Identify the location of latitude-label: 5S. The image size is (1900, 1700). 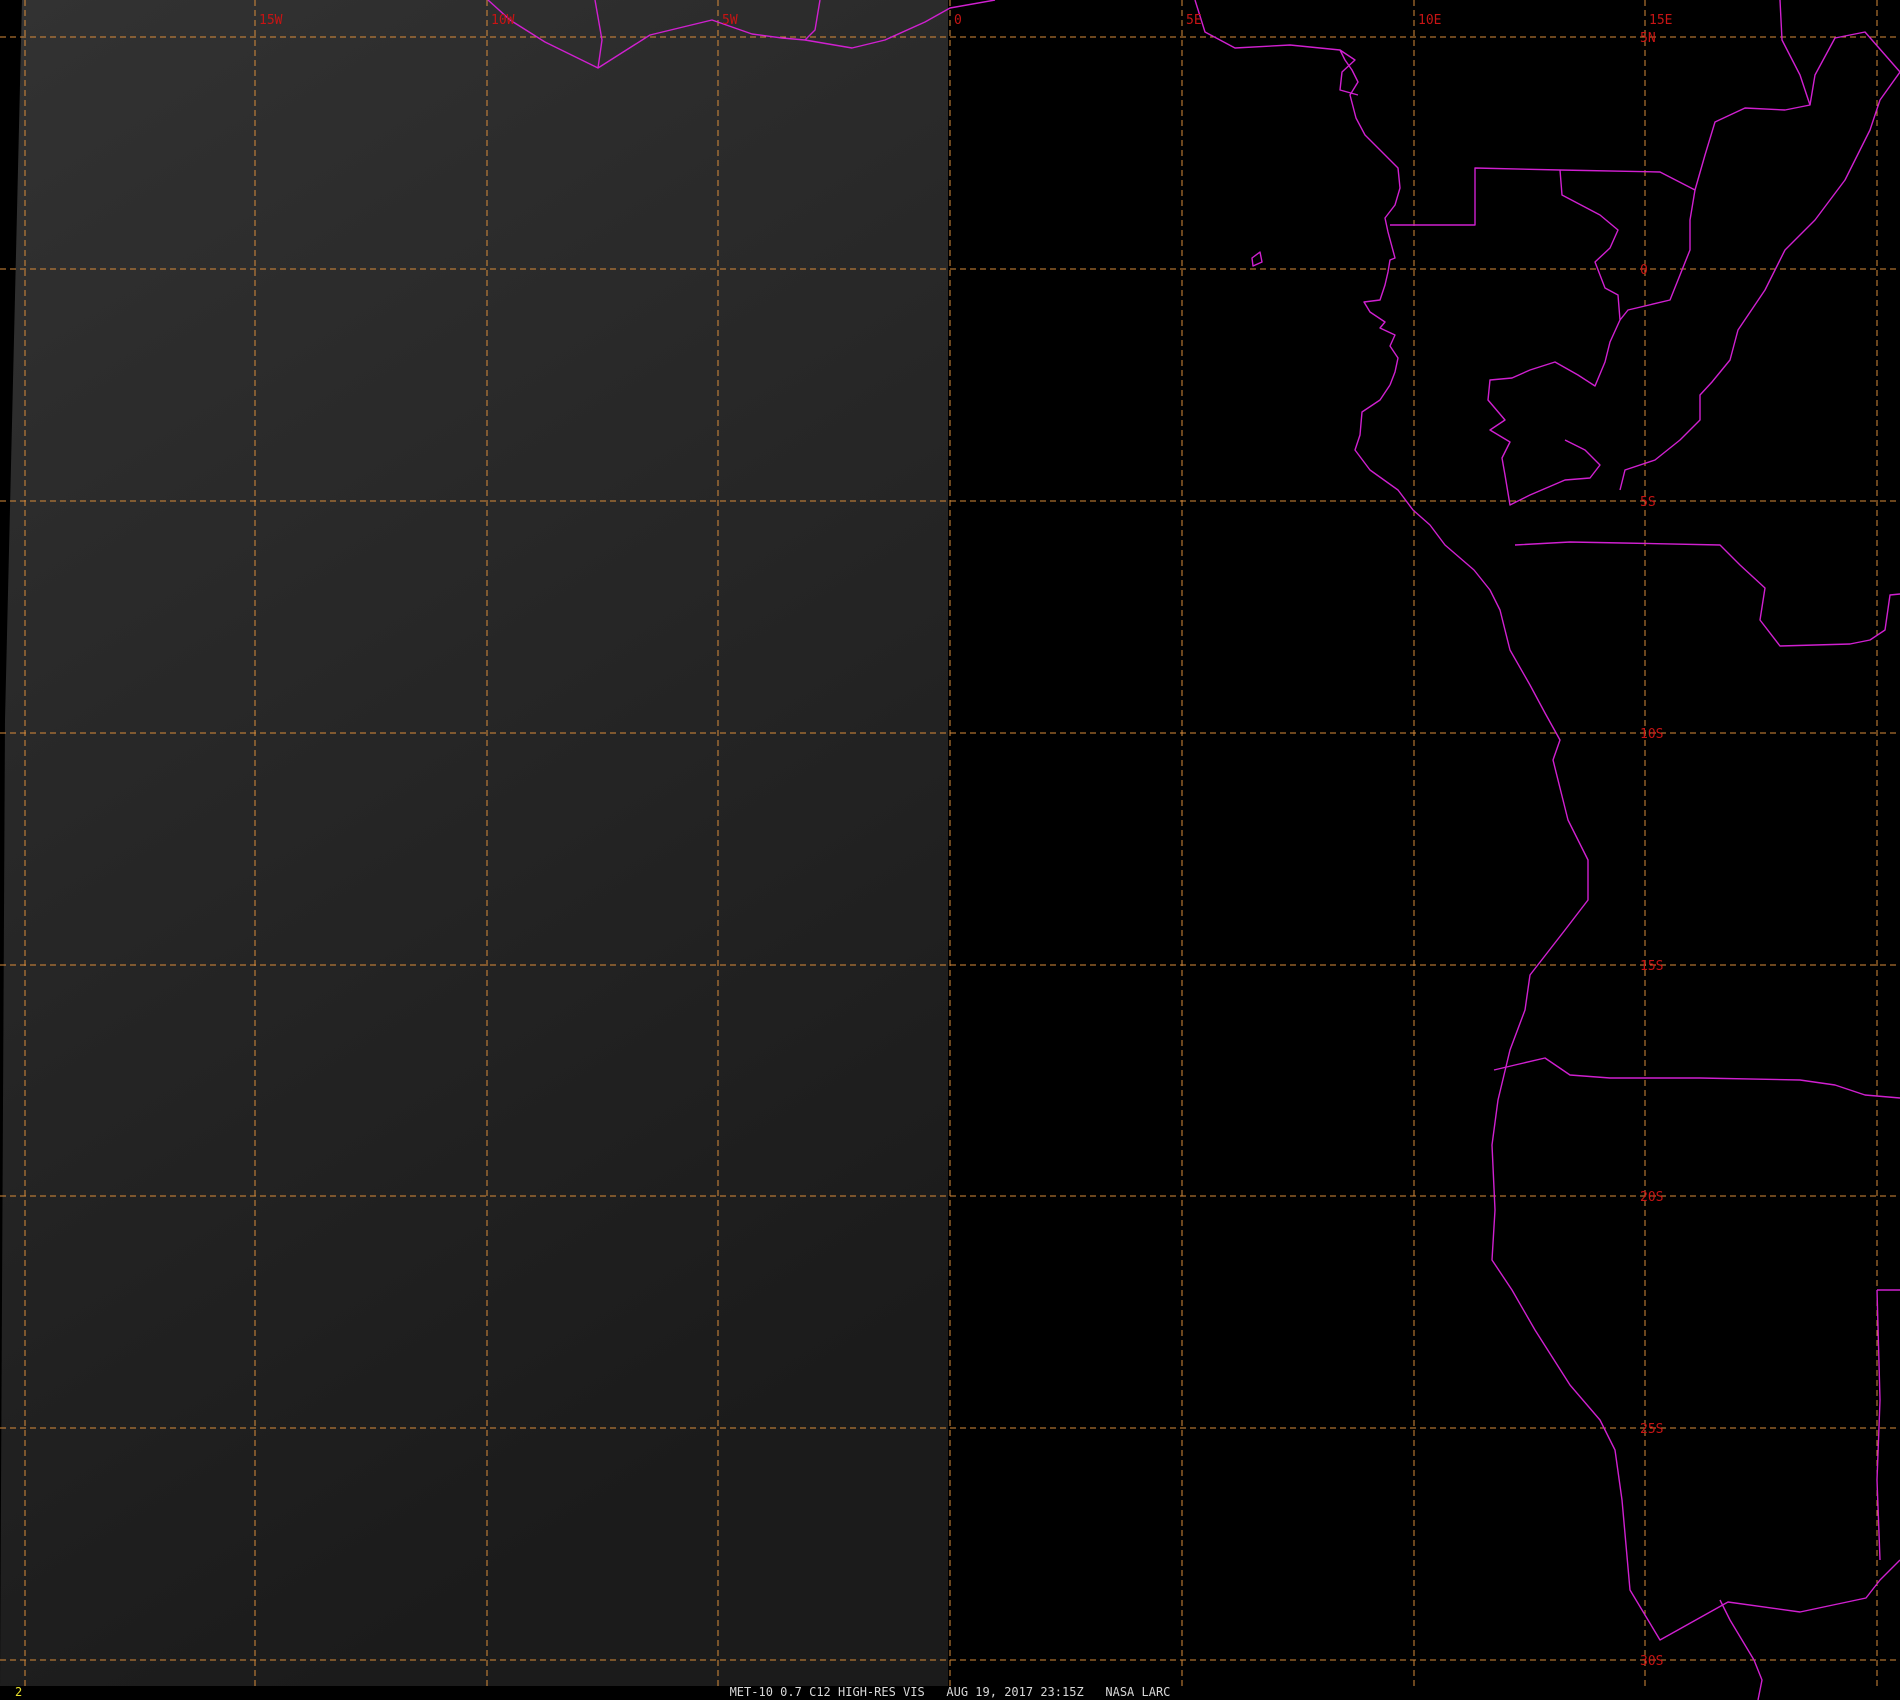
(1648, 502).